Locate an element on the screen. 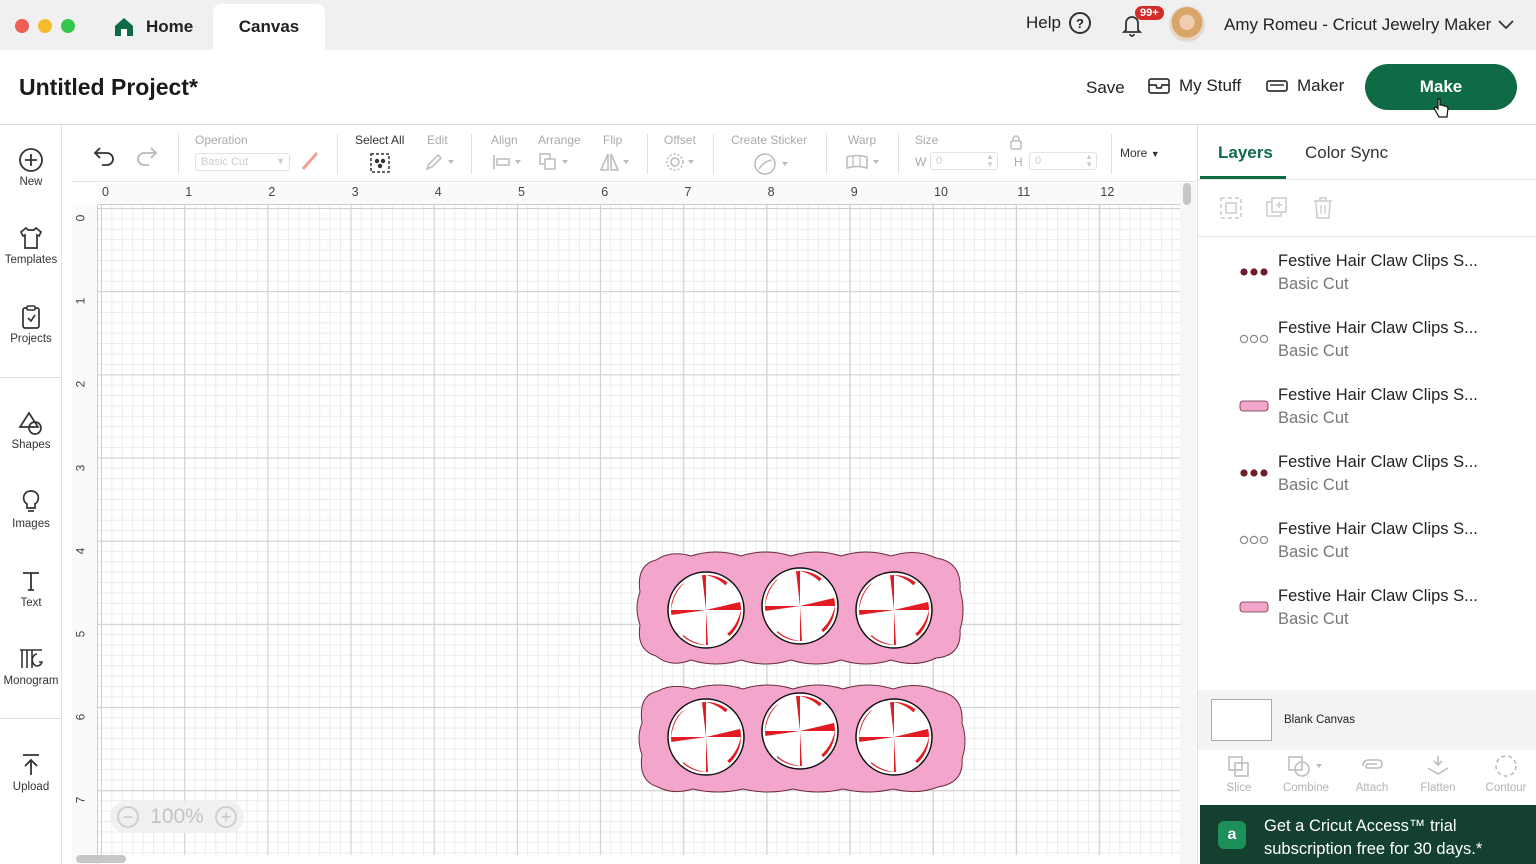  width-input: 0 ▲ ▼ is located at coordinates (964, 161).